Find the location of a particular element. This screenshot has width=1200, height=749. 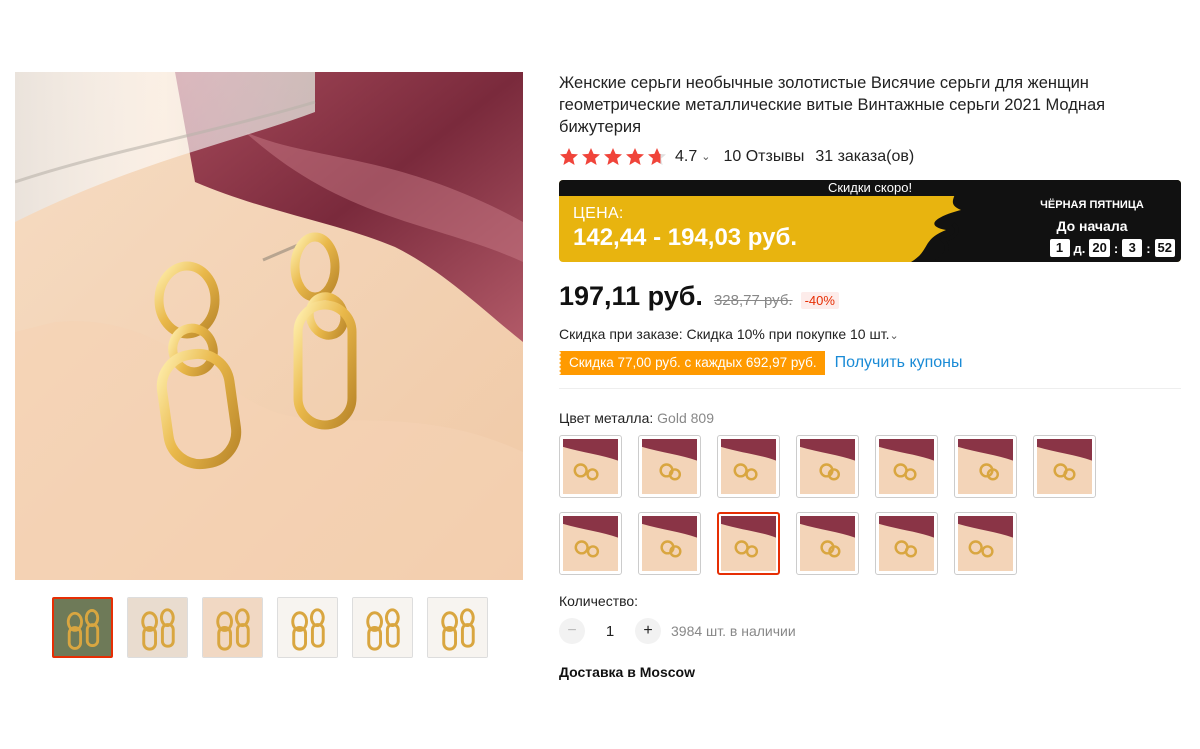

color-label-text: Цвет металла: is located at coordinates (606, 418).